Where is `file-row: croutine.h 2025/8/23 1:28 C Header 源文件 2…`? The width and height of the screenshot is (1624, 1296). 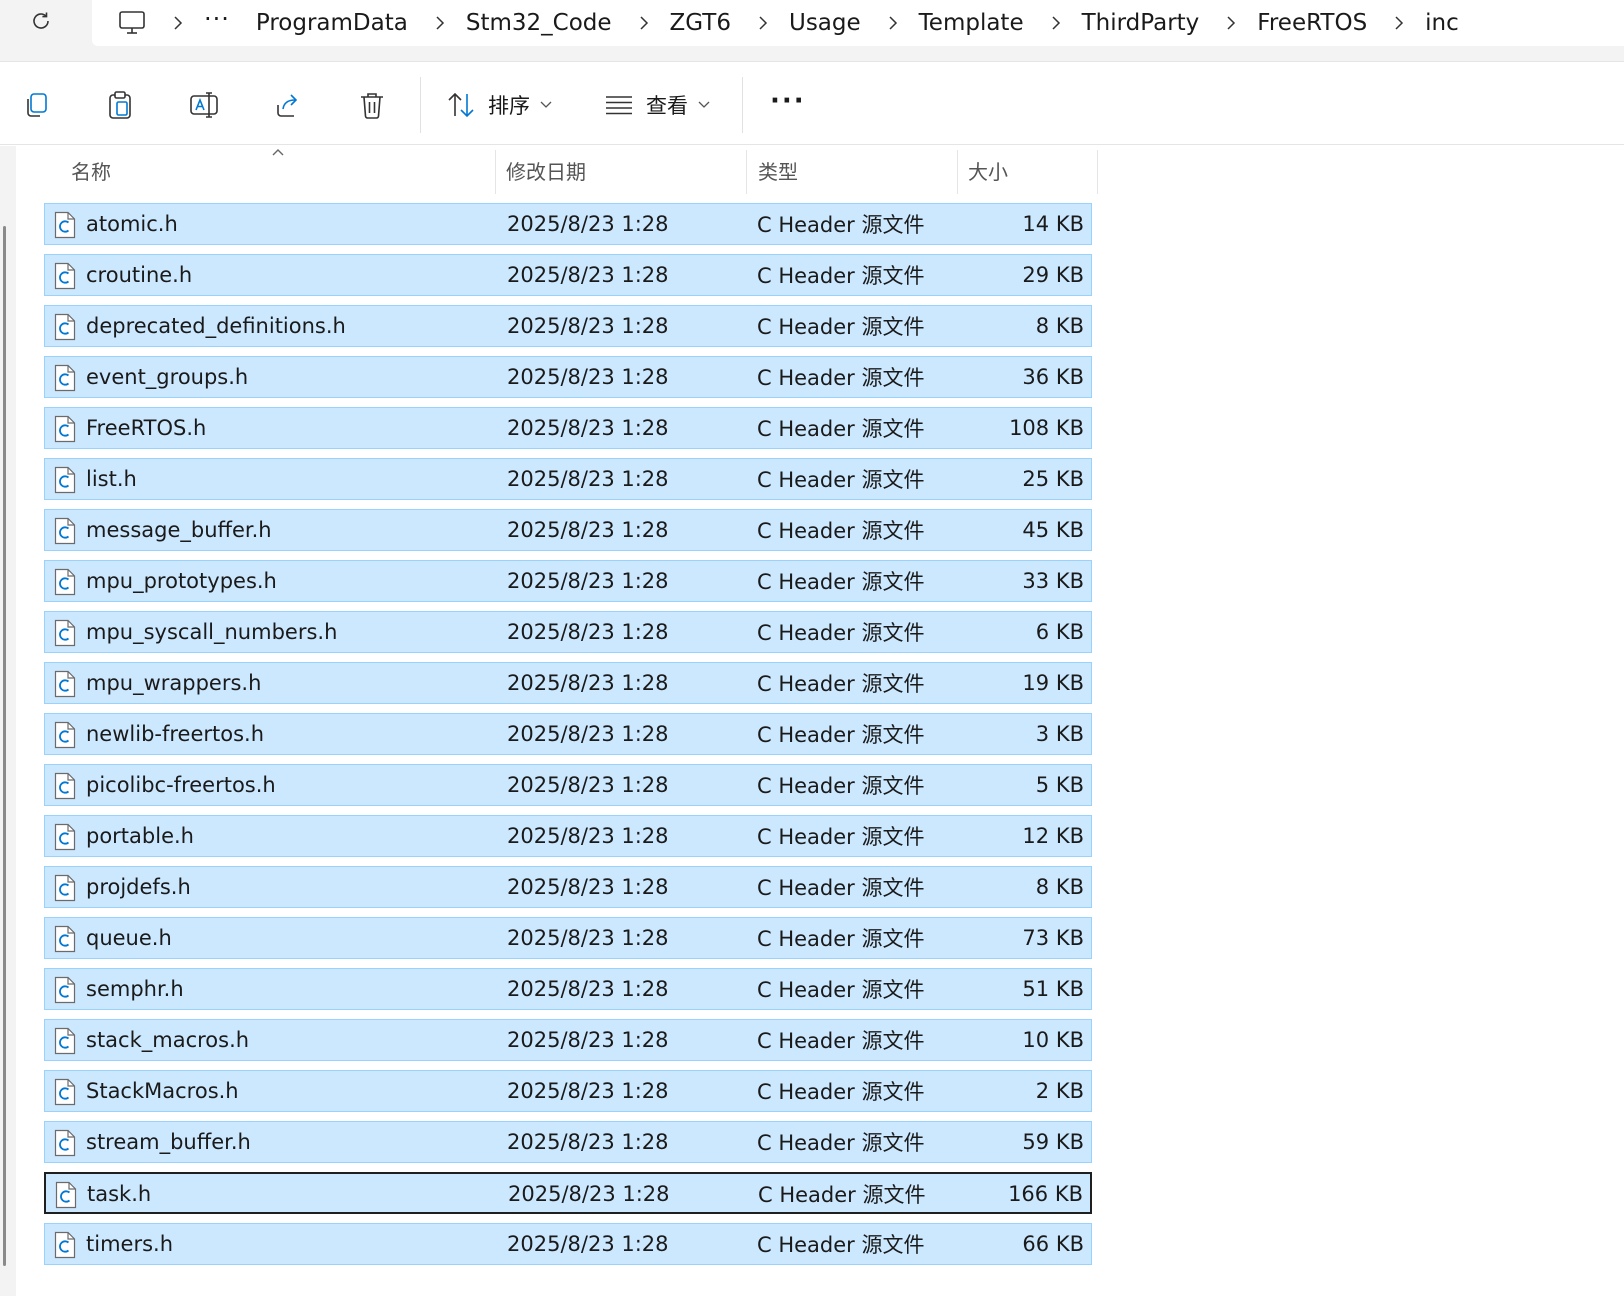 file-row: croutine.h 2025/8/23 1:28 C Header 源文件 2… is located at coordinates (568, 275).